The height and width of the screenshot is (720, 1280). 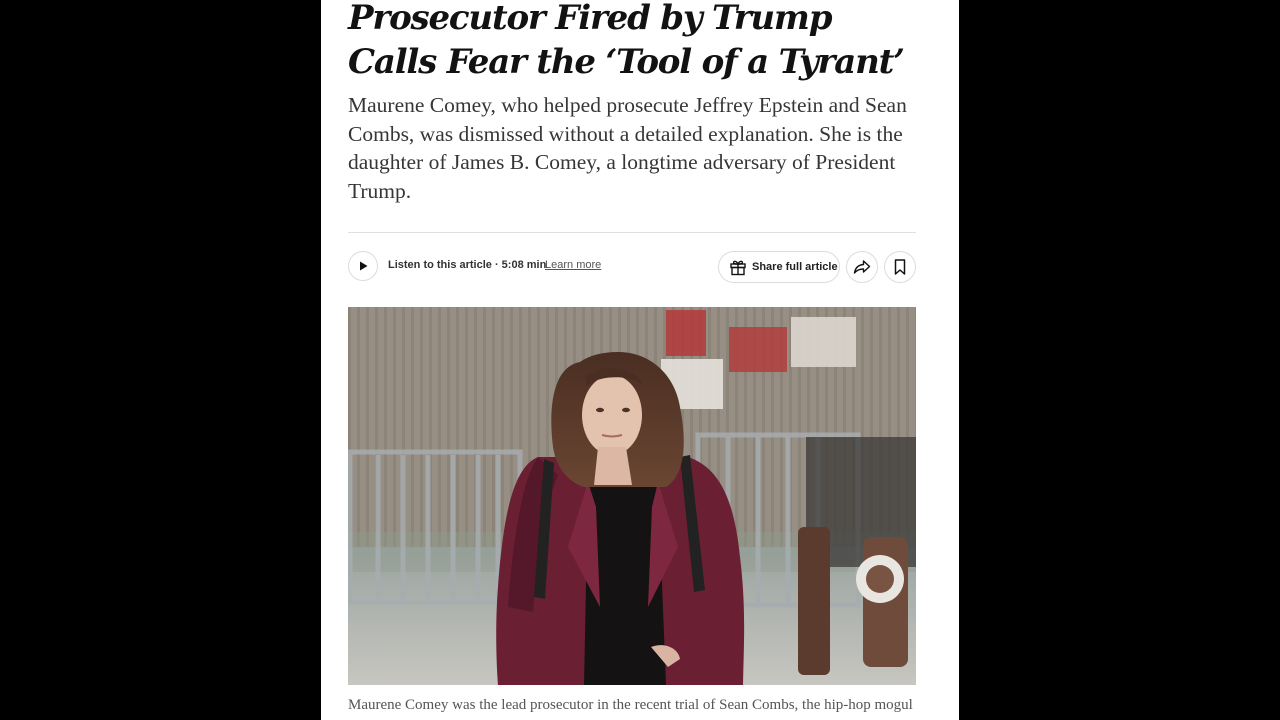 What do you see at coordinates (738, 268) in the screenshot?
I see `gift-icon` at bounding box center [738, 268].